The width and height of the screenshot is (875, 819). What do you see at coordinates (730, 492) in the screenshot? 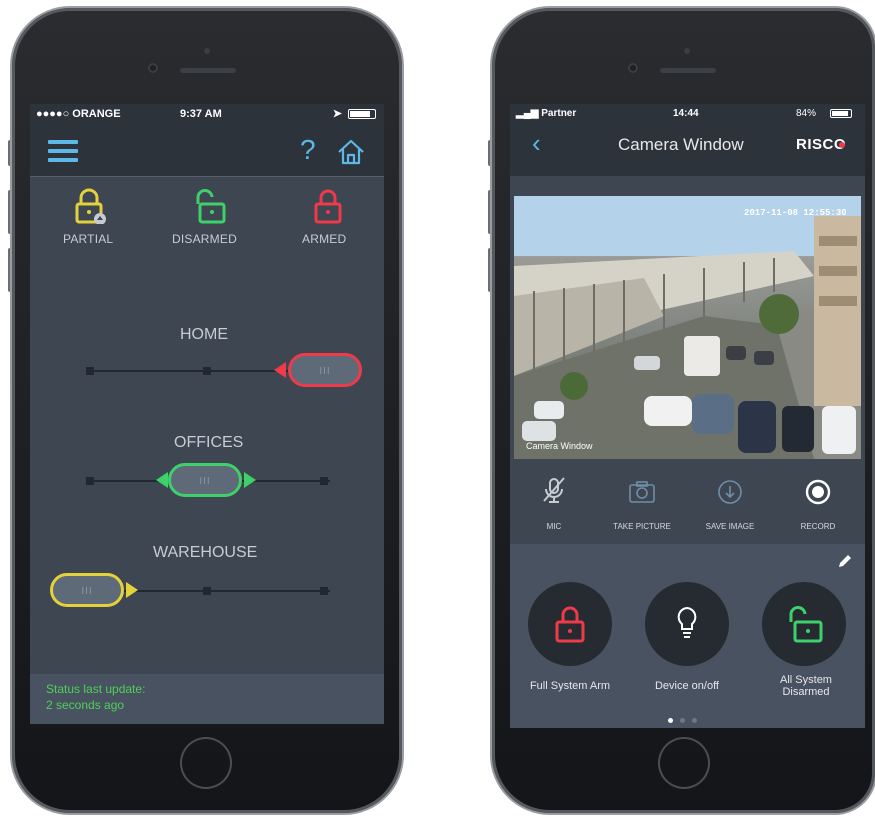
I see `download-icon` at bounding box center [730, 492].